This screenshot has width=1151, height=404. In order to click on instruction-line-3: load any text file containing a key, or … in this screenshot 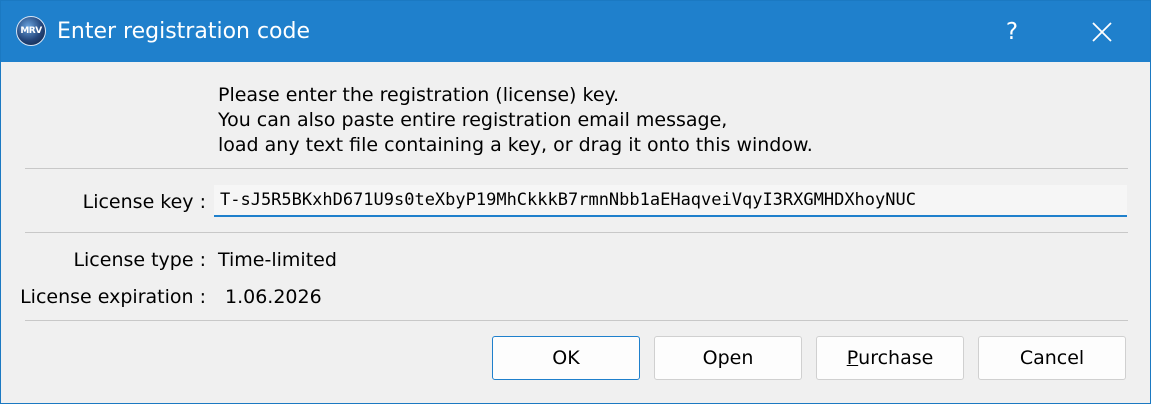, I will do `click(515, 145)`.